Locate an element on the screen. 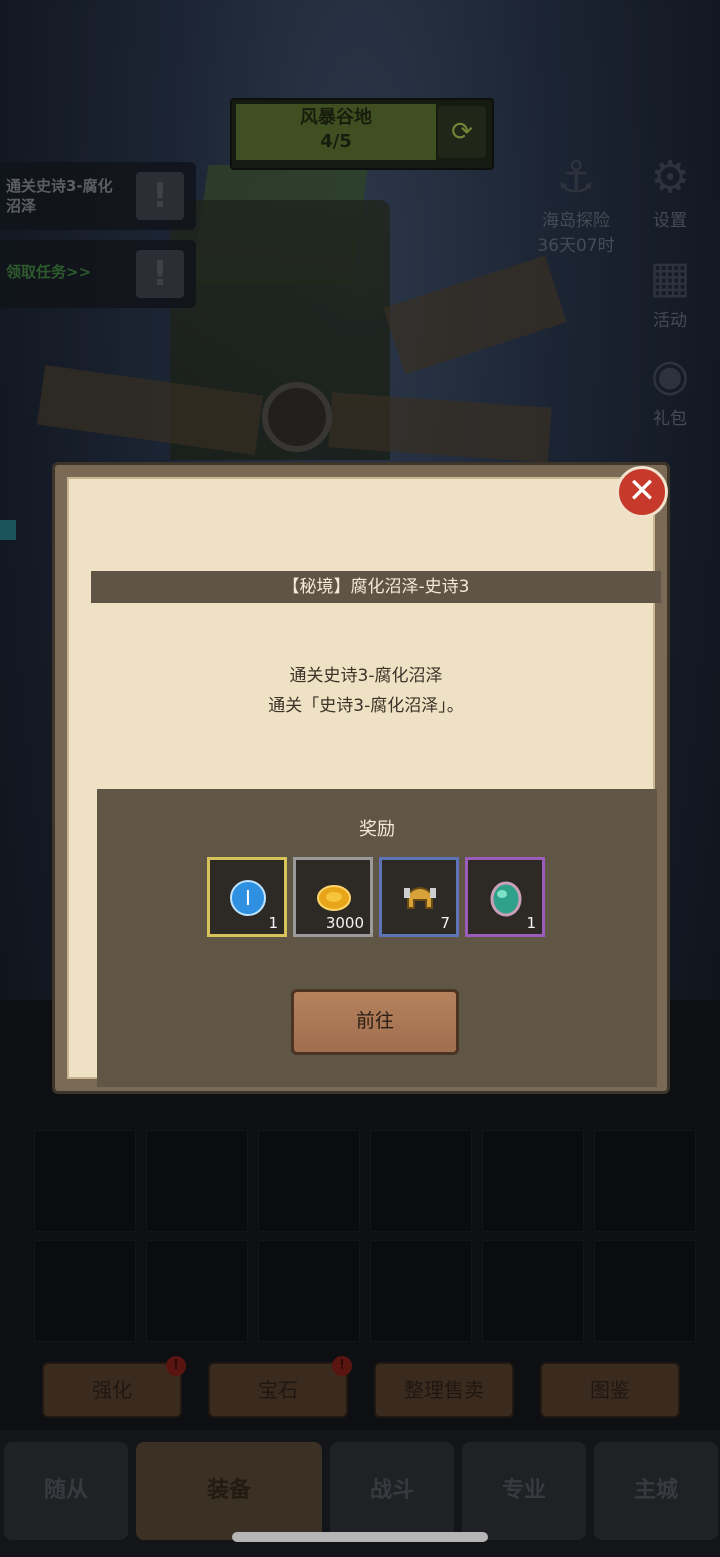 This screenshot has width=720, height=1557. reward-count: 3000 is located at coordinates (344, 923).